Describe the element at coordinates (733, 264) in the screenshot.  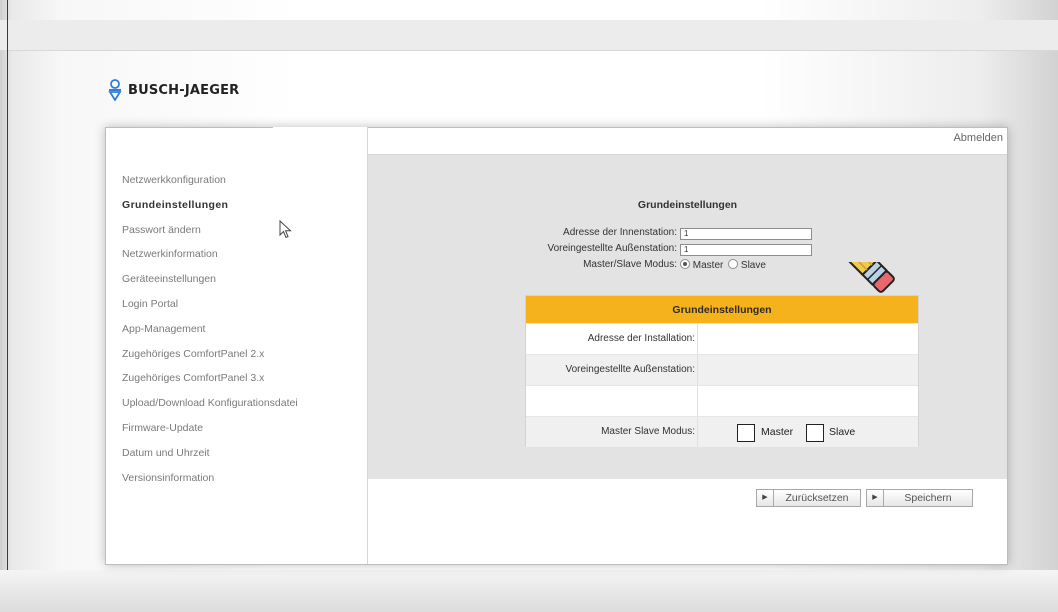
I see `slave-radio` at that location.